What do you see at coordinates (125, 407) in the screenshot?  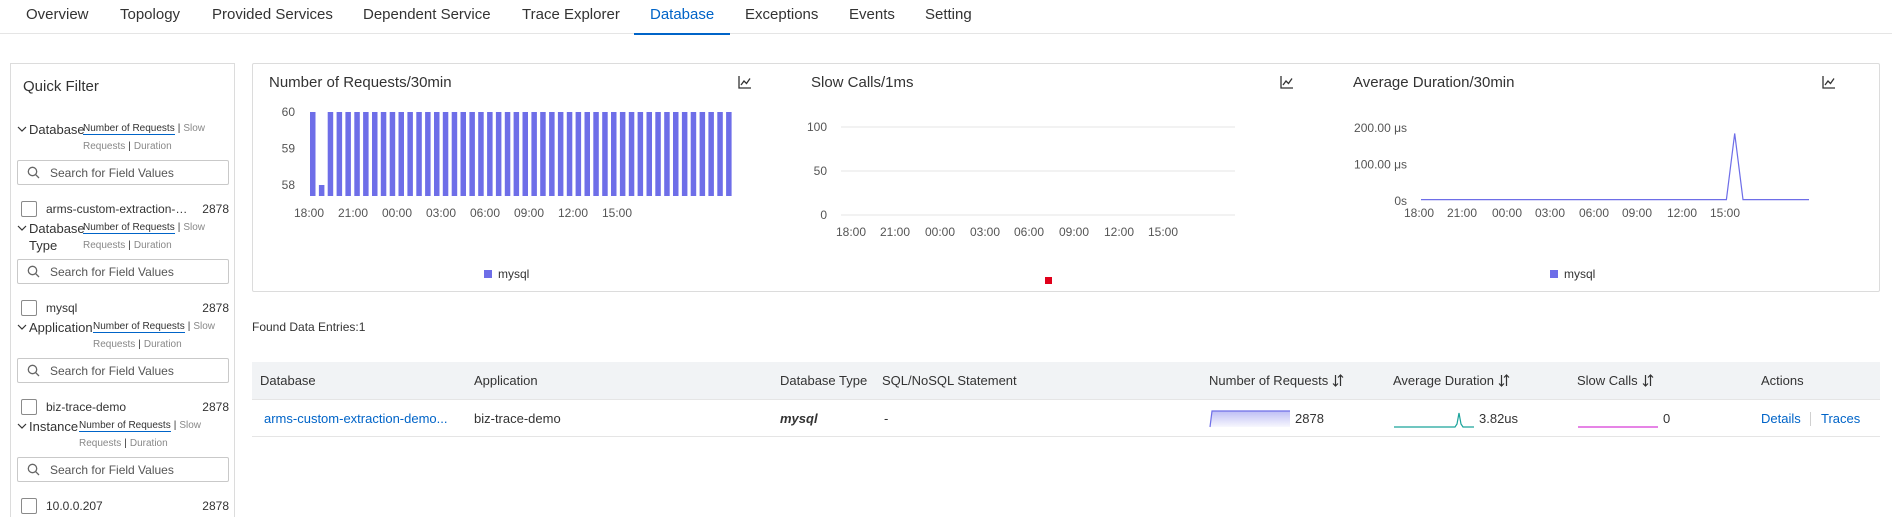 I see `filter-item: biz-trace-demo 2878` at bounding box center [125, 407].